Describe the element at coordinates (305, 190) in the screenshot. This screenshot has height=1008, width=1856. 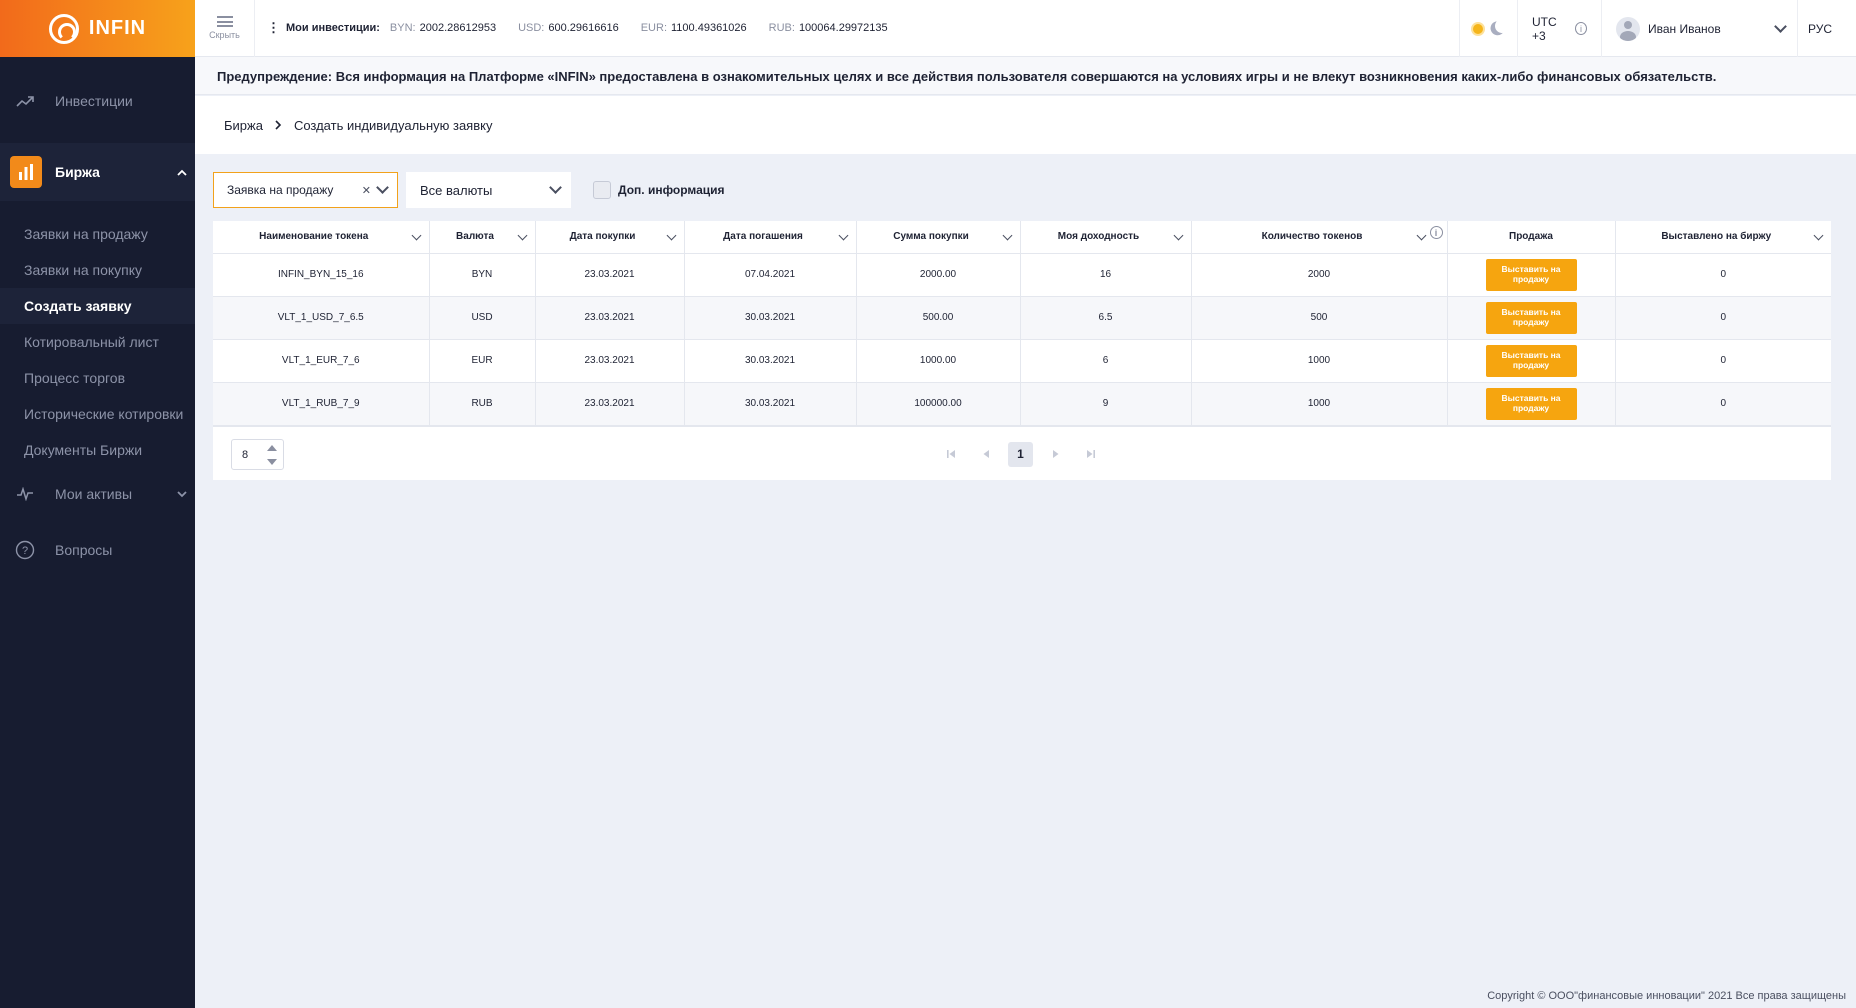
I see `order-type-select: Заявка на продажу ✕` at that location.